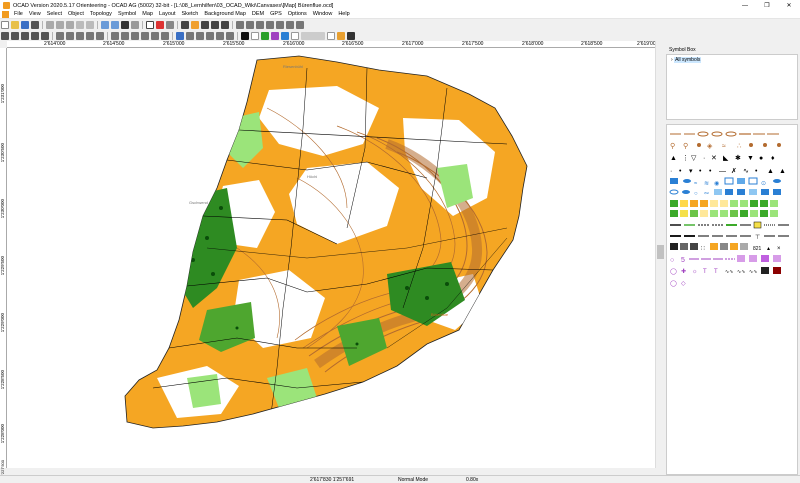 The width and height of the screenshot is (800, 483). I want to click on background-map-icon, so click(200, 35).